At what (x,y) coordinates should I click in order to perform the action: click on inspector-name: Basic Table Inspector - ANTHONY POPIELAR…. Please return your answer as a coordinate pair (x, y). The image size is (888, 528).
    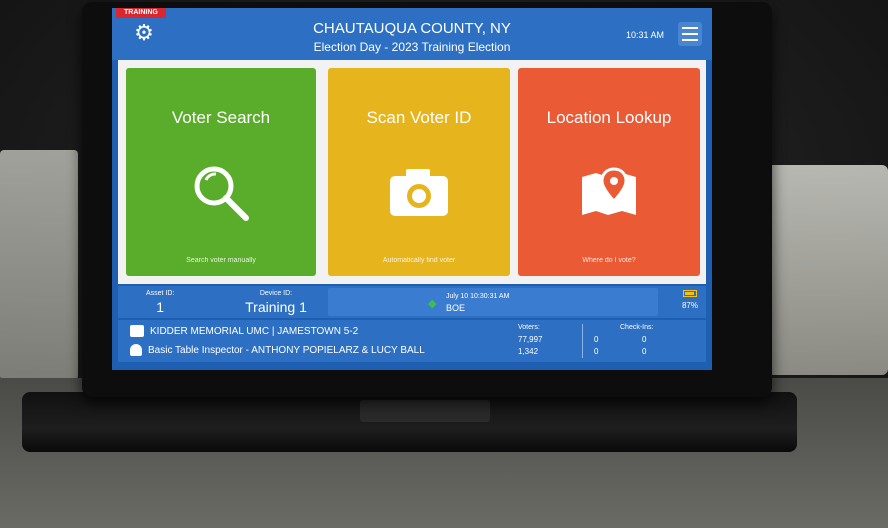
    Looking at the image, I should click on (286, 350).